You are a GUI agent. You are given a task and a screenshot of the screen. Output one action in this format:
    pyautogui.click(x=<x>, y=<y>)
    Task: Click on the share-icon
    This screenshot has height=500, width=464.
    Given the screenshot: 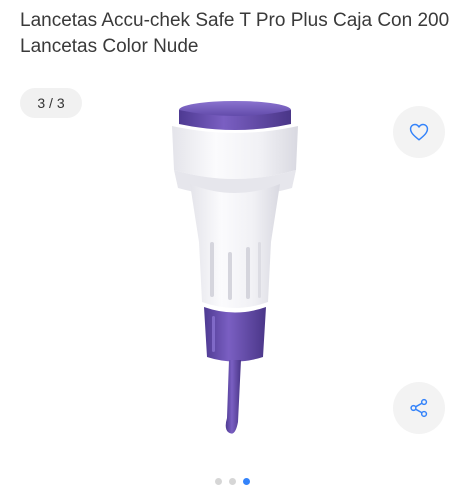 What is the action you would take?
    pyautogui.click(x=419, y=408)
    